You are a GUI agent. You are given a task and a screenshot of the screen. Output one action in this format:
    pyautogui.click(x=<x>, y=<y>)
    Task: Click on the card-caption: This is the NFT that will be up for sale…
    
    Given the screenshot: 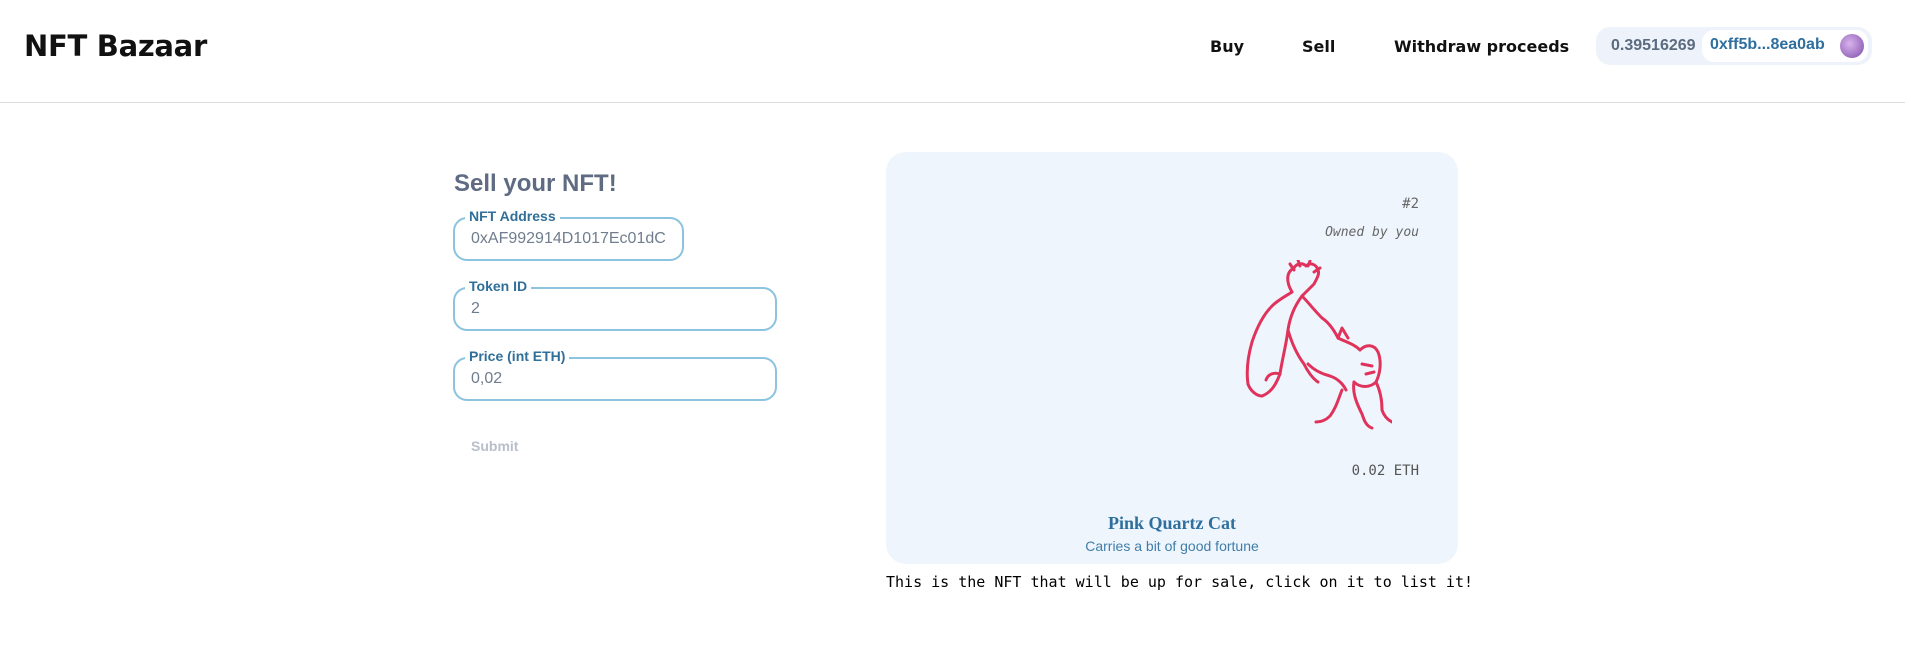 What is the action you would take?
    pyautogui.click(x=1179, y=582)
    